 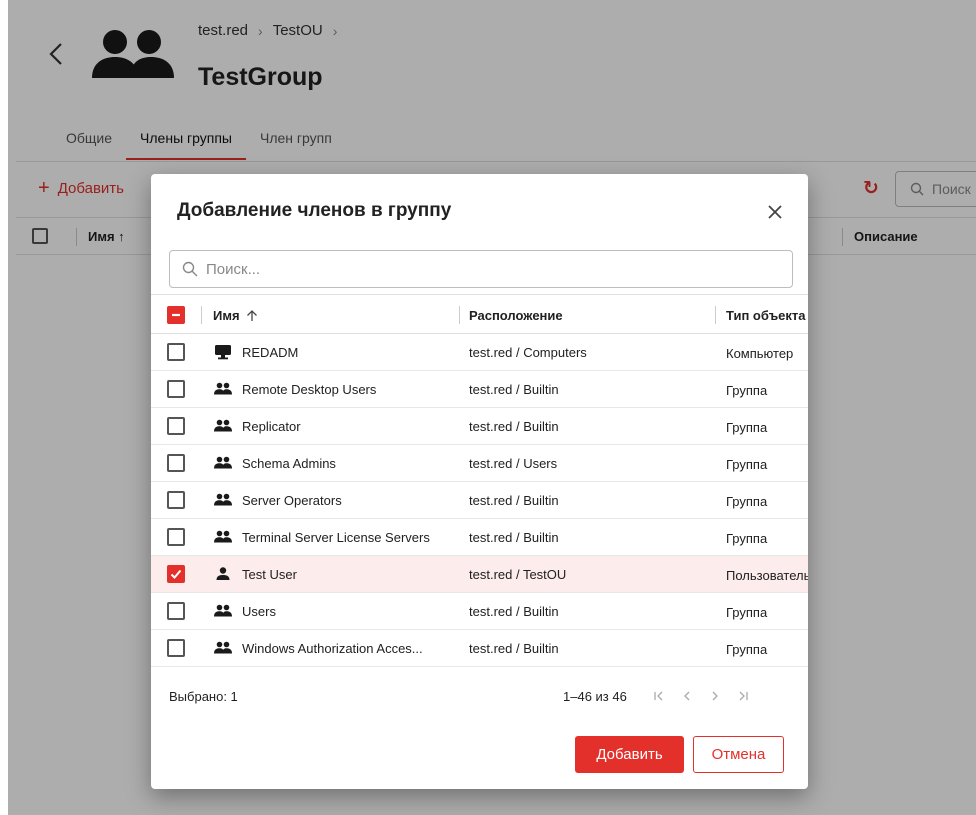 What do you see at coordinates (223, 352) in the screenshot?
I see `computer-icon` at bounding box center [223, 352].